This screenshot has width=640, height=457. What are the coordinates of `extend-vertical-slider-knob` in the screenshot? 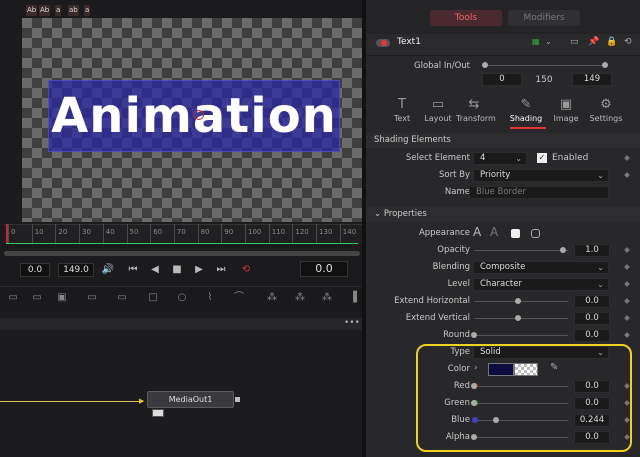 It's located at (518, 318).